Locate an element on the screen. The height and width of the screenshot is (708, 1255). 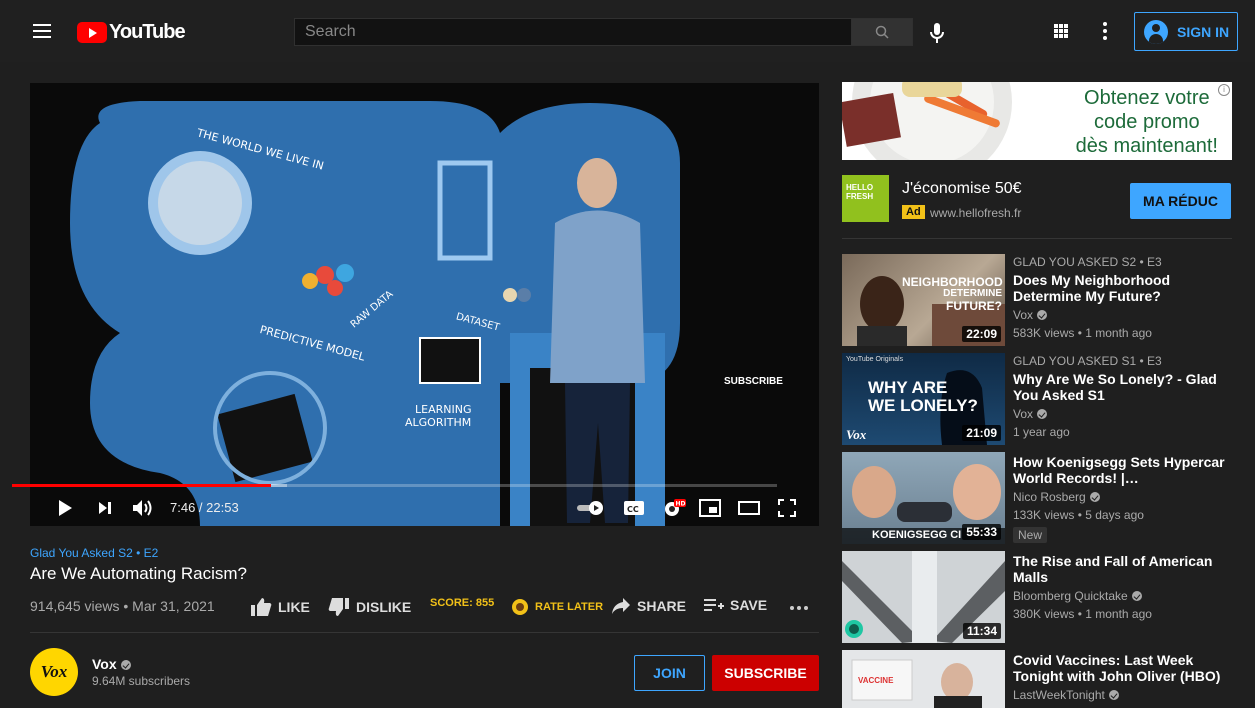
play-button is located at coordinates (65, 508).